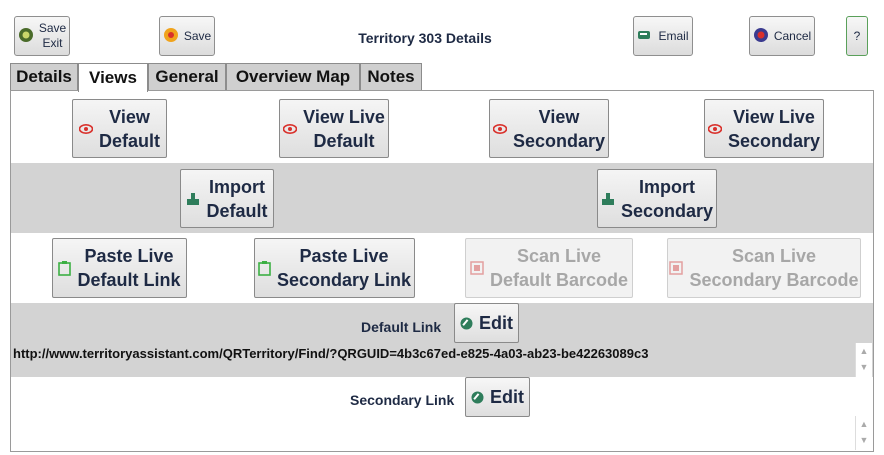 The width and height of the screenshot is (884, 455). I want to click on save-icon, so click(171, 36).